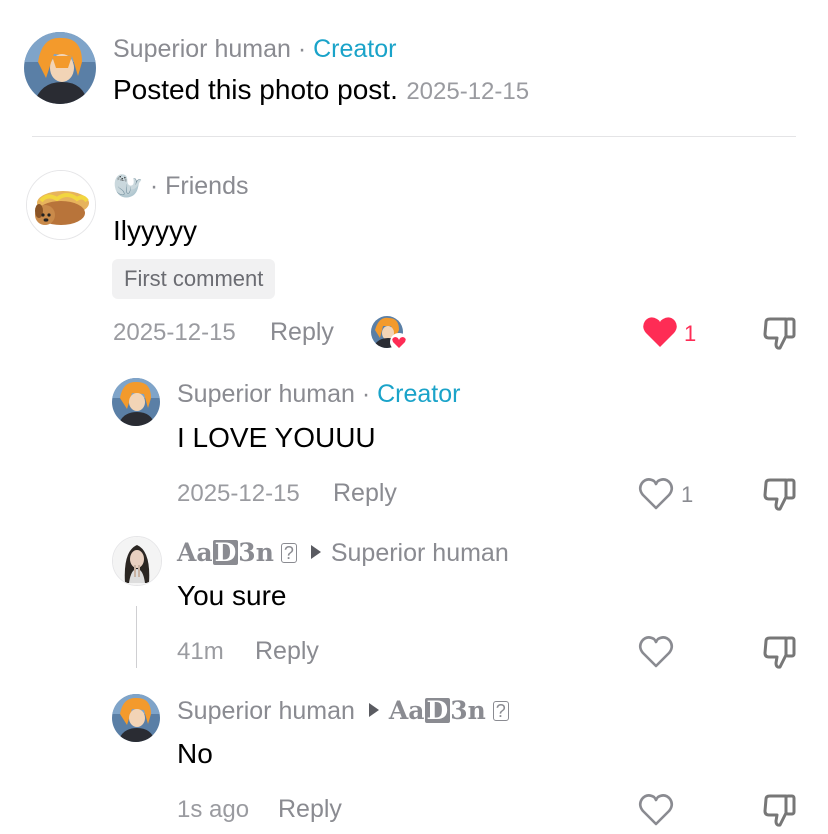 This screenshot has height=834, width=828. I want to click on reply-text: No, so click(195, 753).